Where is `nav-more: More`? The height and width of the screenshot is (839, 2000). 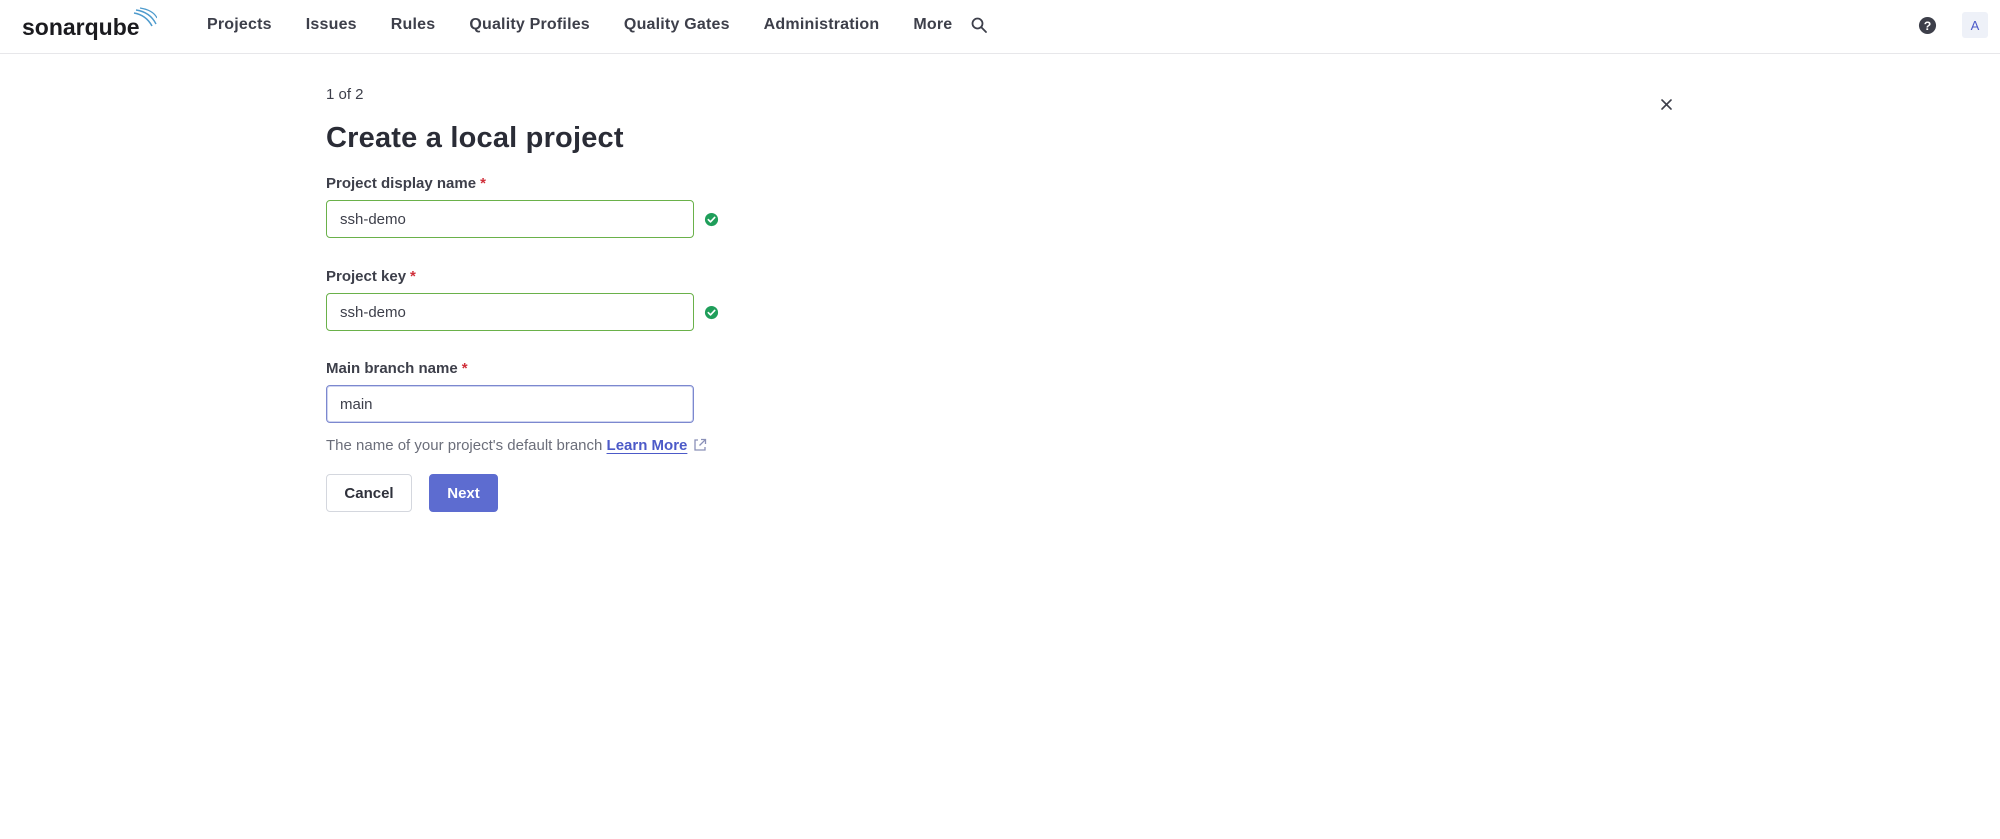 nav-more: More is located at coordinates (932, 25).